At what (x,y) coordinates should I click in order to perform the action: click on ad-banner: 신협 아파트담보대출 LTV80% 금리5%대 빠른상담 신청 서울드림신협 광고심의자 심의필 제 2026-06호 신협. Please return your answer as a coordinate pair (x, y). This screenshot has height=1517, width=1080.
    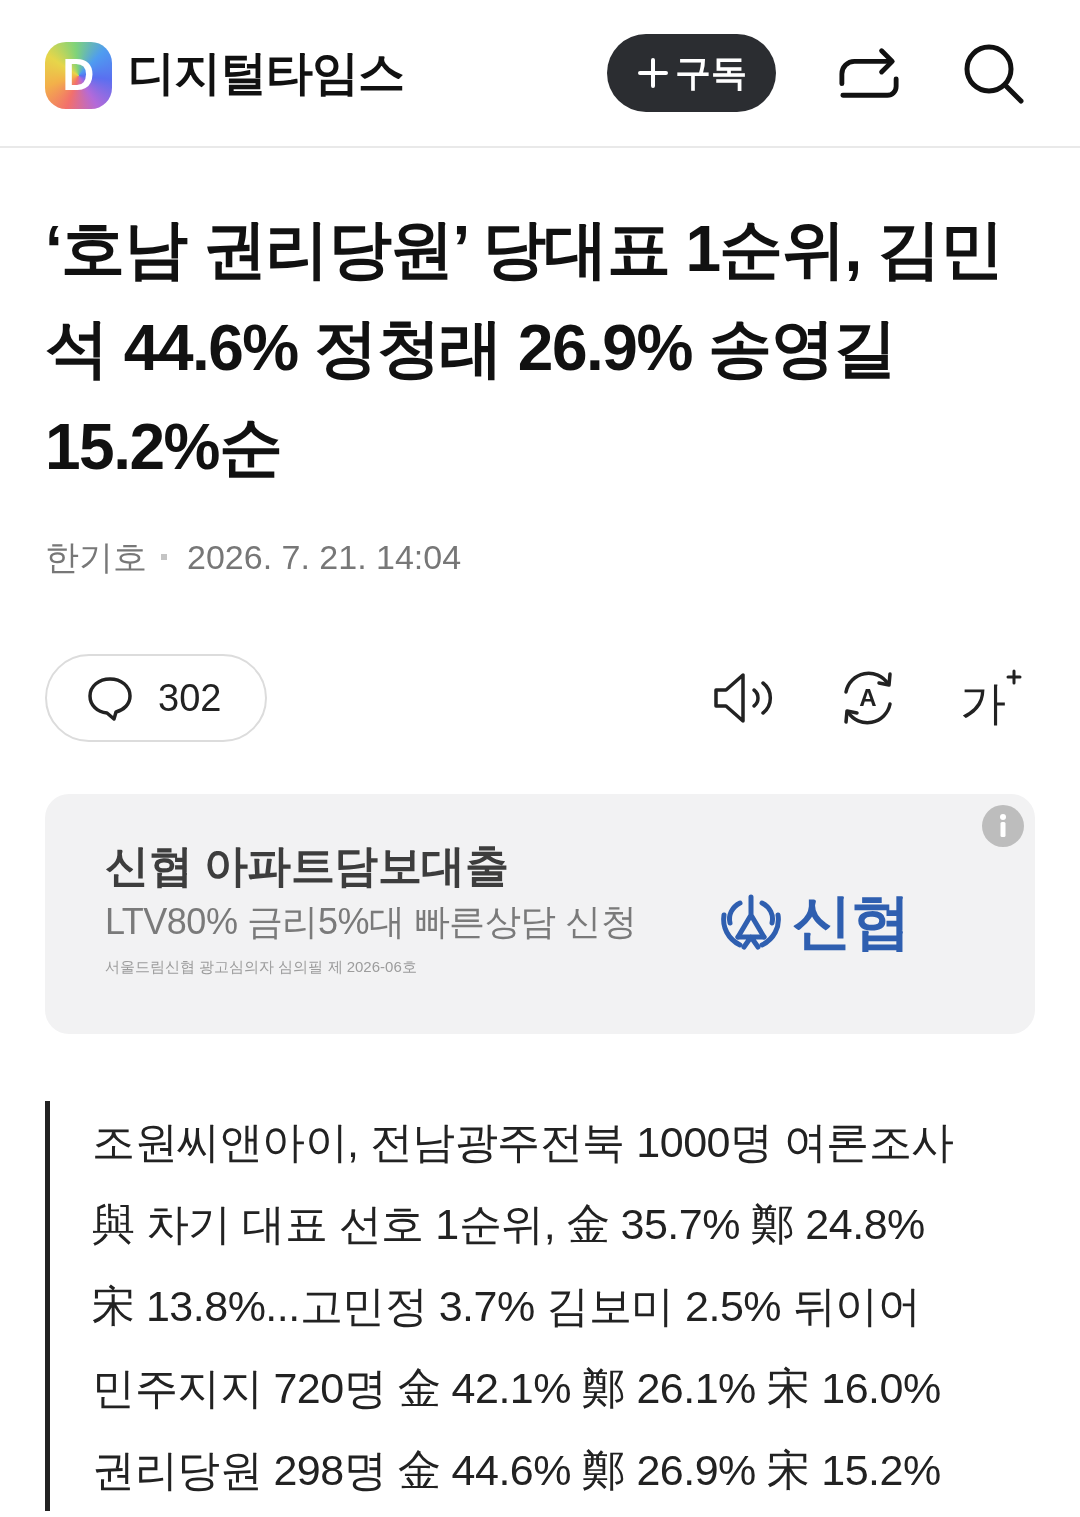
    Looking at the image, I should click on (540, 914).